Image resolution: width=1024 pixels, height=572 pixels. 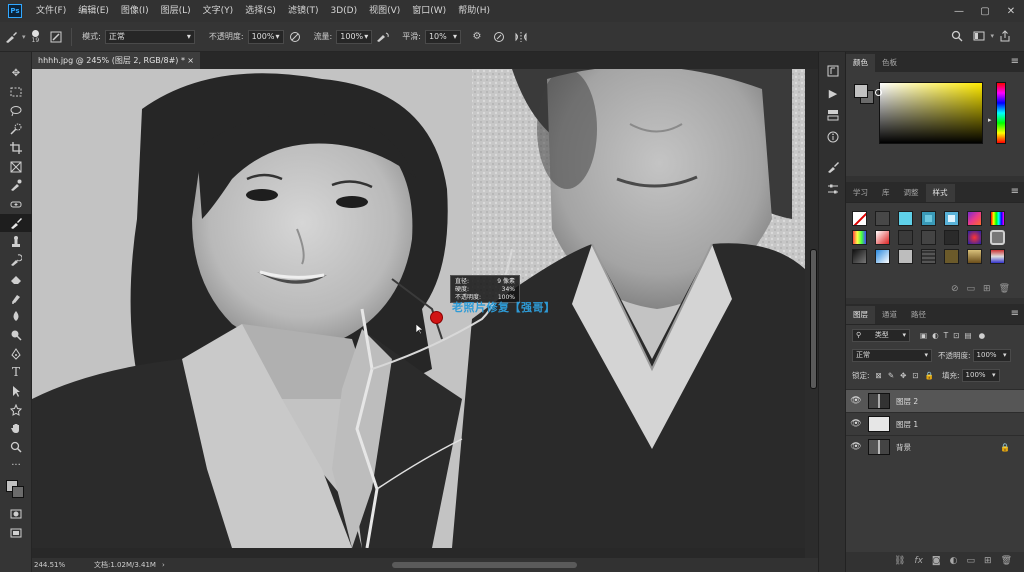 What do you see at coordinates (16, 110) in the screenshot?
I see `lasso-tool-icon` at bounding box center [16, 110].